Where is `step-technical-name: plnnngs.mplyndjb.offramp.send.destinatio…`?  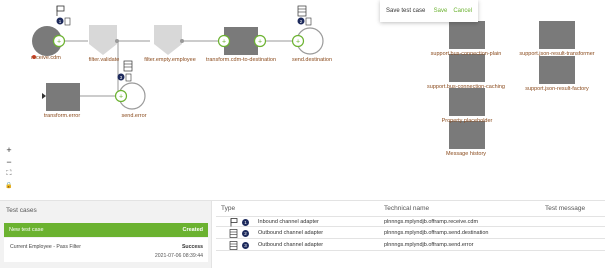 step-technical-name: plnnngs.mplyndjb.offramp.send.destinatio… is located at coordinates (436, 233).